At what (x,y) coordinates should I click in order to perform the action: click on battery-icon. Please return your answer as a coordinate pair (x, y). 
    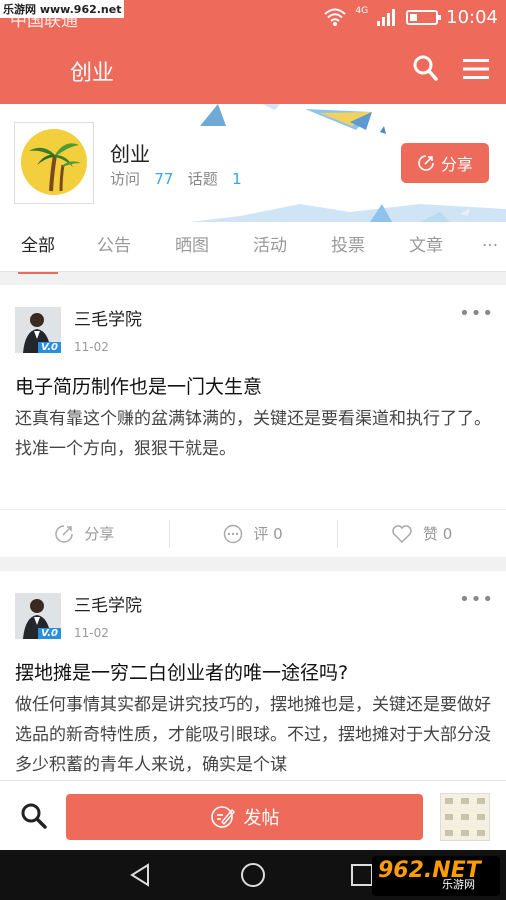
    Looking at the image, I should click on (424, 17).